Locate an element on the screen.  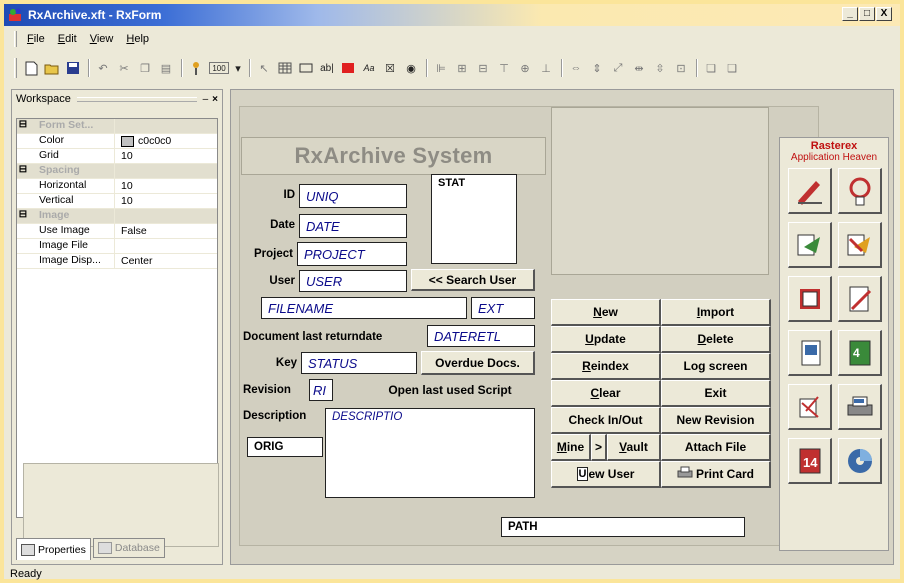
textbox-icon: ab| is located at coordinates (327, 68).